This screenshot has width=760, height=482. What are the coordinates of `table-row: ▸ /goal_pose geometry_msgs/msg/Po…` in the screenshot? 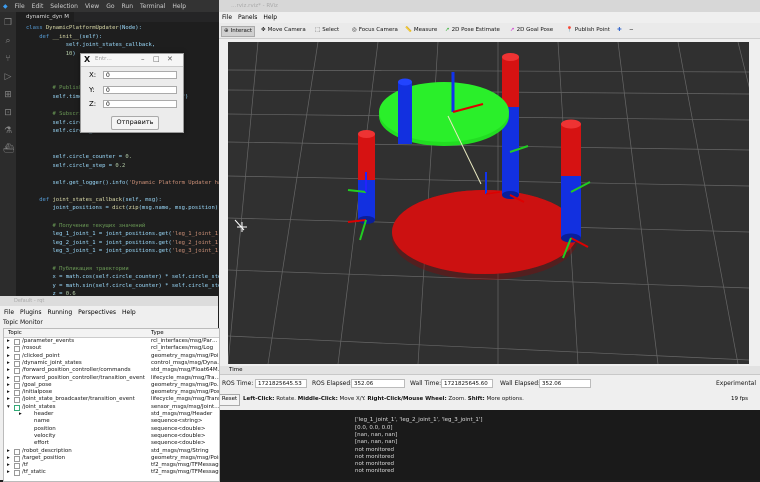 It's located at (111, 385).